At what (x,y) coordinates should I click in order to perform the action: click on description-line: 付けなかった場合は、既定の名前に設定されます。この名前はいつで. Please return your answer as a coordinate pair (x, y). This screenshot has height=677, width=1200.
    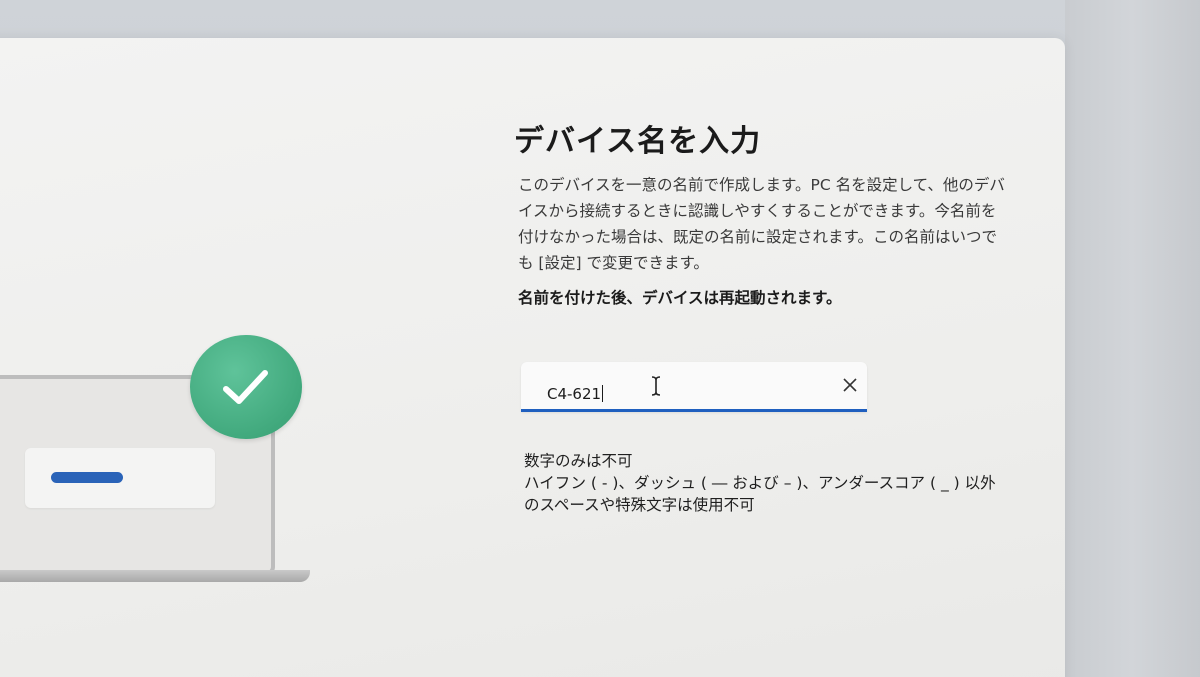
    Looking at the image, I should click on (757, 237).